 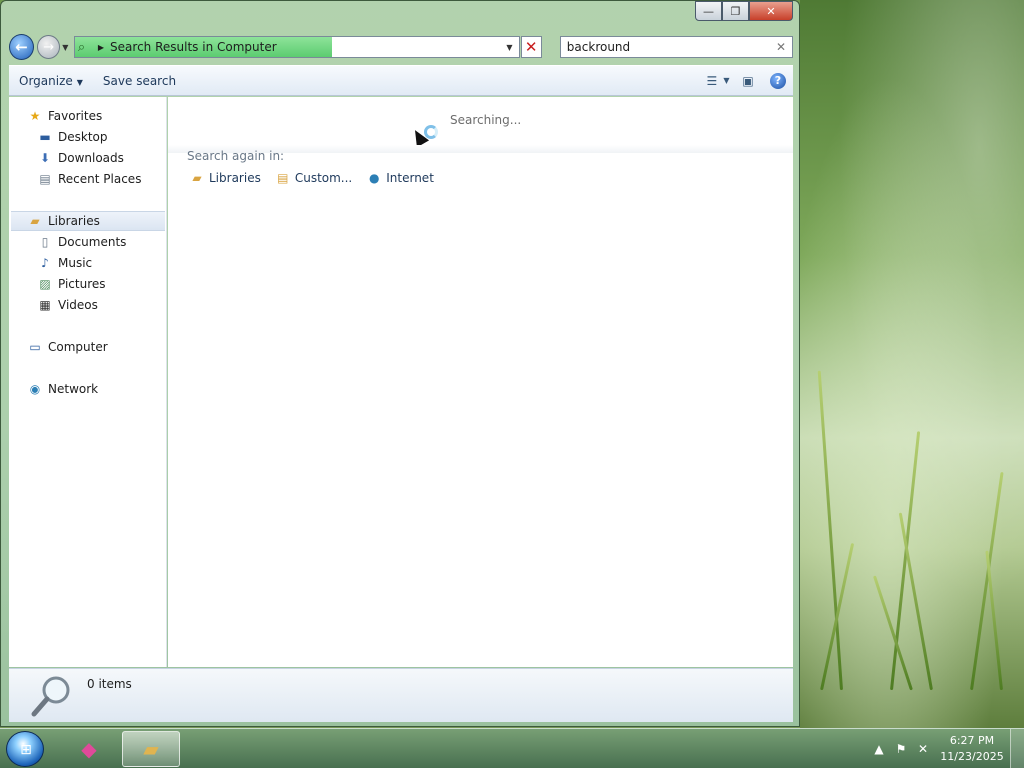 I want to click on option-label: Libraries, so click(x=235, y=178).